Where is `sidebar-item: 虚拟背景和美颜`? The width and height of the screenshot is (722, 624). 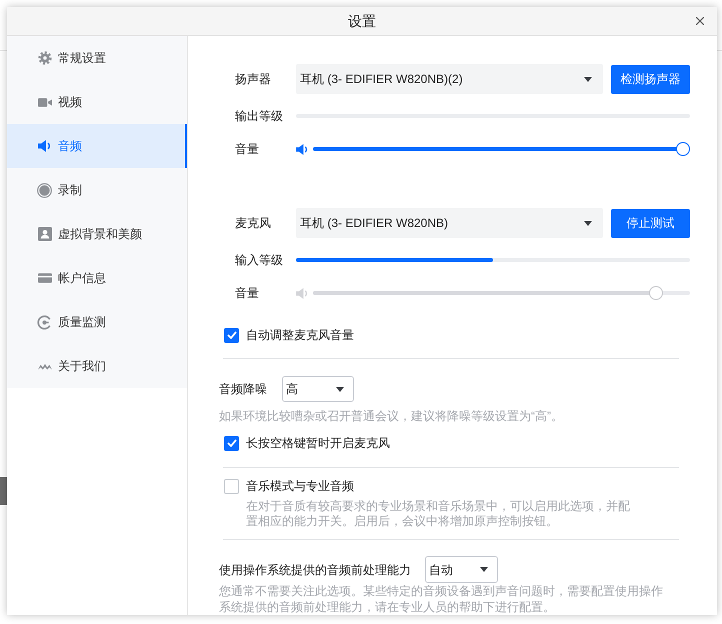
sidebar-item: 虚拟背景和美颜 is located at coordinates (97, 234).